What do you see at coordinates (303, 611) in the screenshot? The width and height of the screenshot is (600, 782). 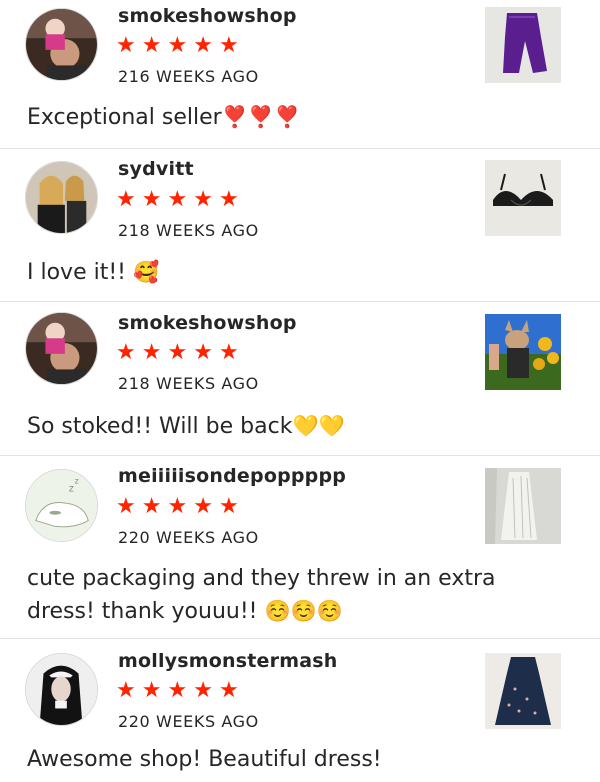 I see `smiling-face-icon: ☺️☺️☺️` at bounding box center [303, 611].